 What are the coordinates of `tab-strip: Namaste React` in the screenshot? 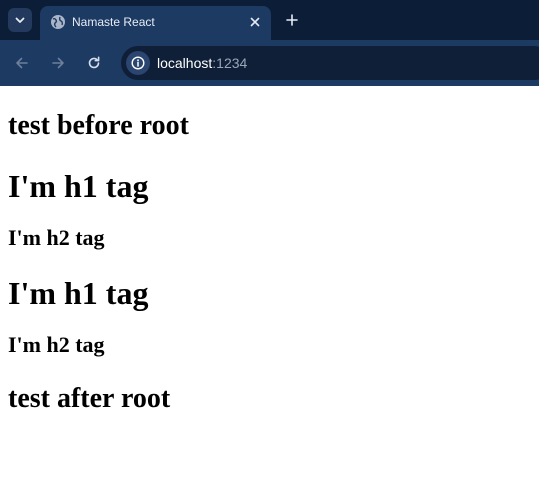 It's located at (269, 20).